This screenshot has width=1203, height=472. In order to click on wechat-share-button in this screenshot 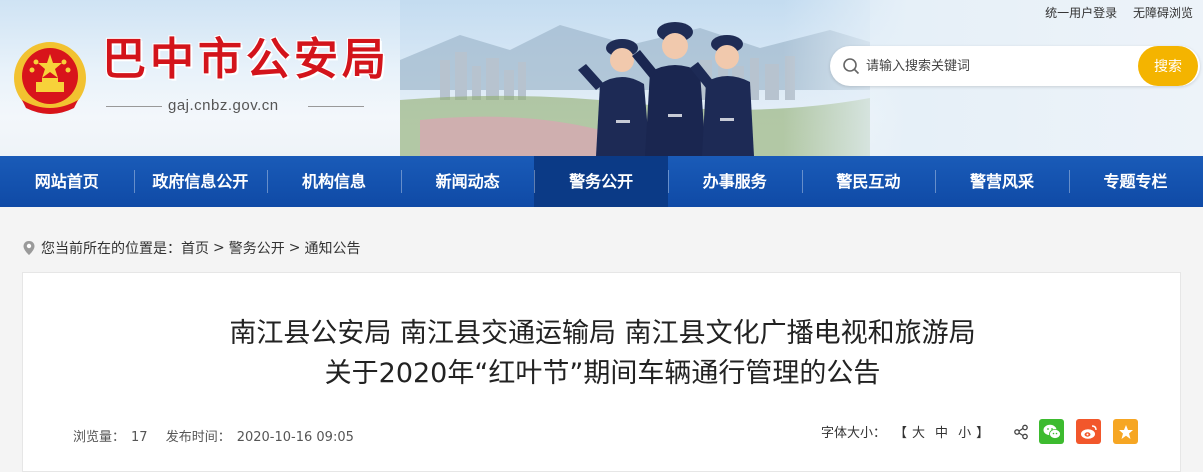, I will do `click(1052, 431)`.